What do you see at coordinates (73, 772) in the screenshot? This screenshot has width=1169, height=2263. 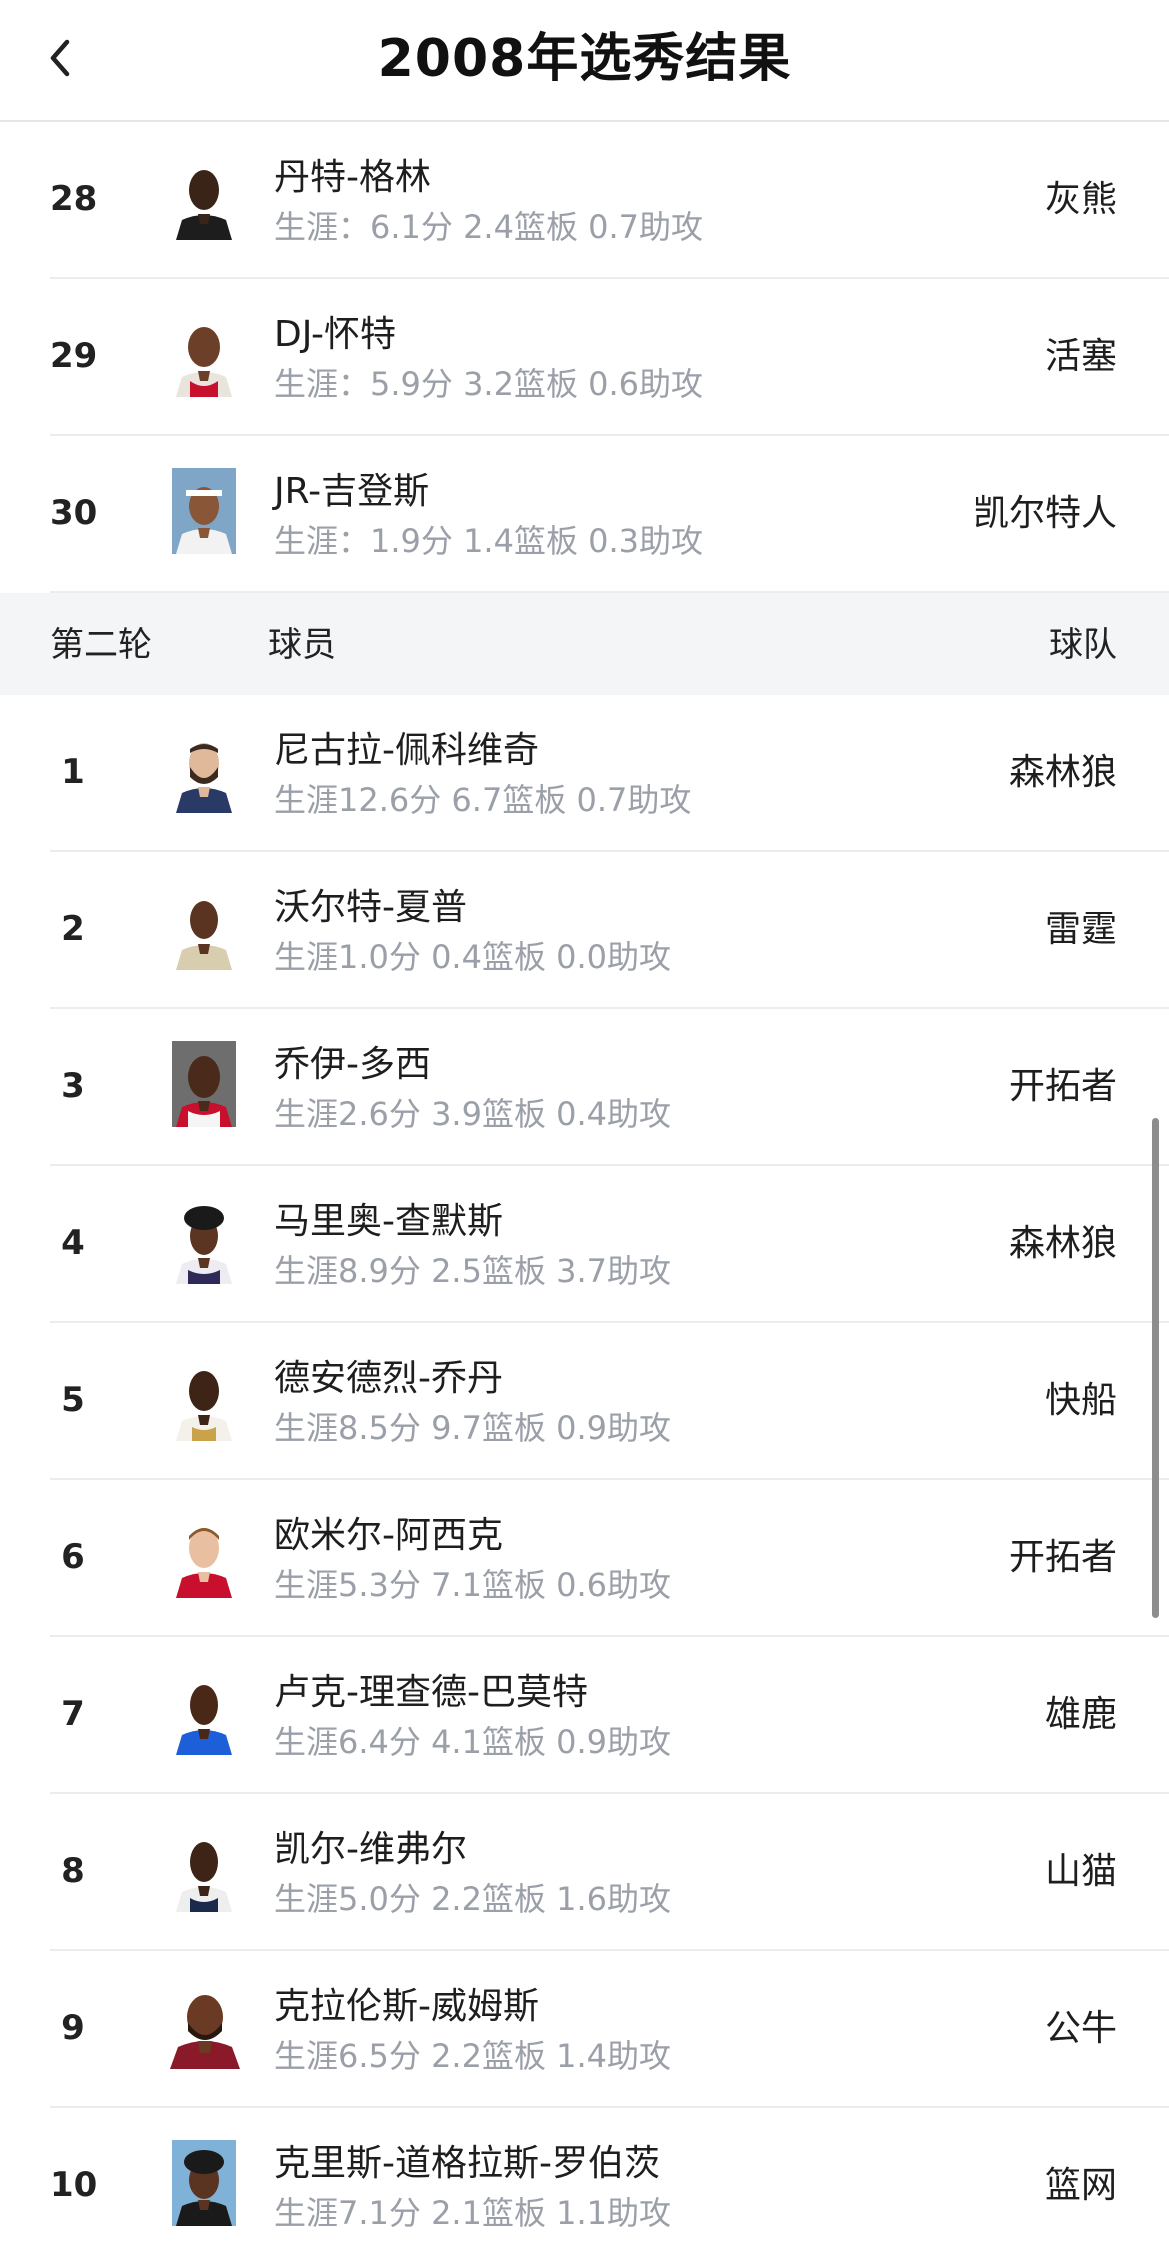 I see `pick-number: 1` at bounding box center [73, 772].